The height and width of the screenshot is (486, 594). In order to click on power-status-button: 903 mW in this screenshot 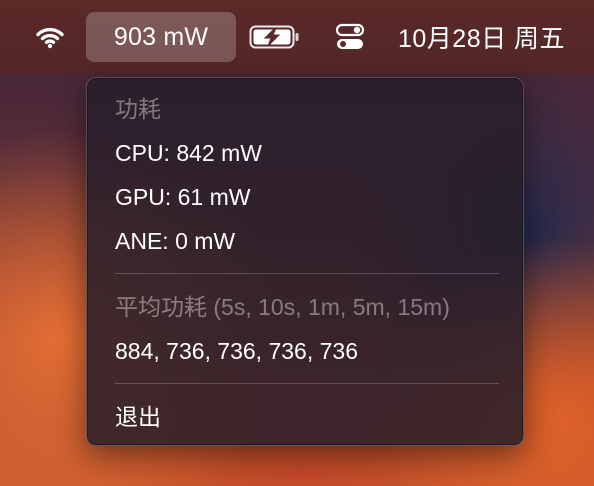, I will do `click(161, 37)`.